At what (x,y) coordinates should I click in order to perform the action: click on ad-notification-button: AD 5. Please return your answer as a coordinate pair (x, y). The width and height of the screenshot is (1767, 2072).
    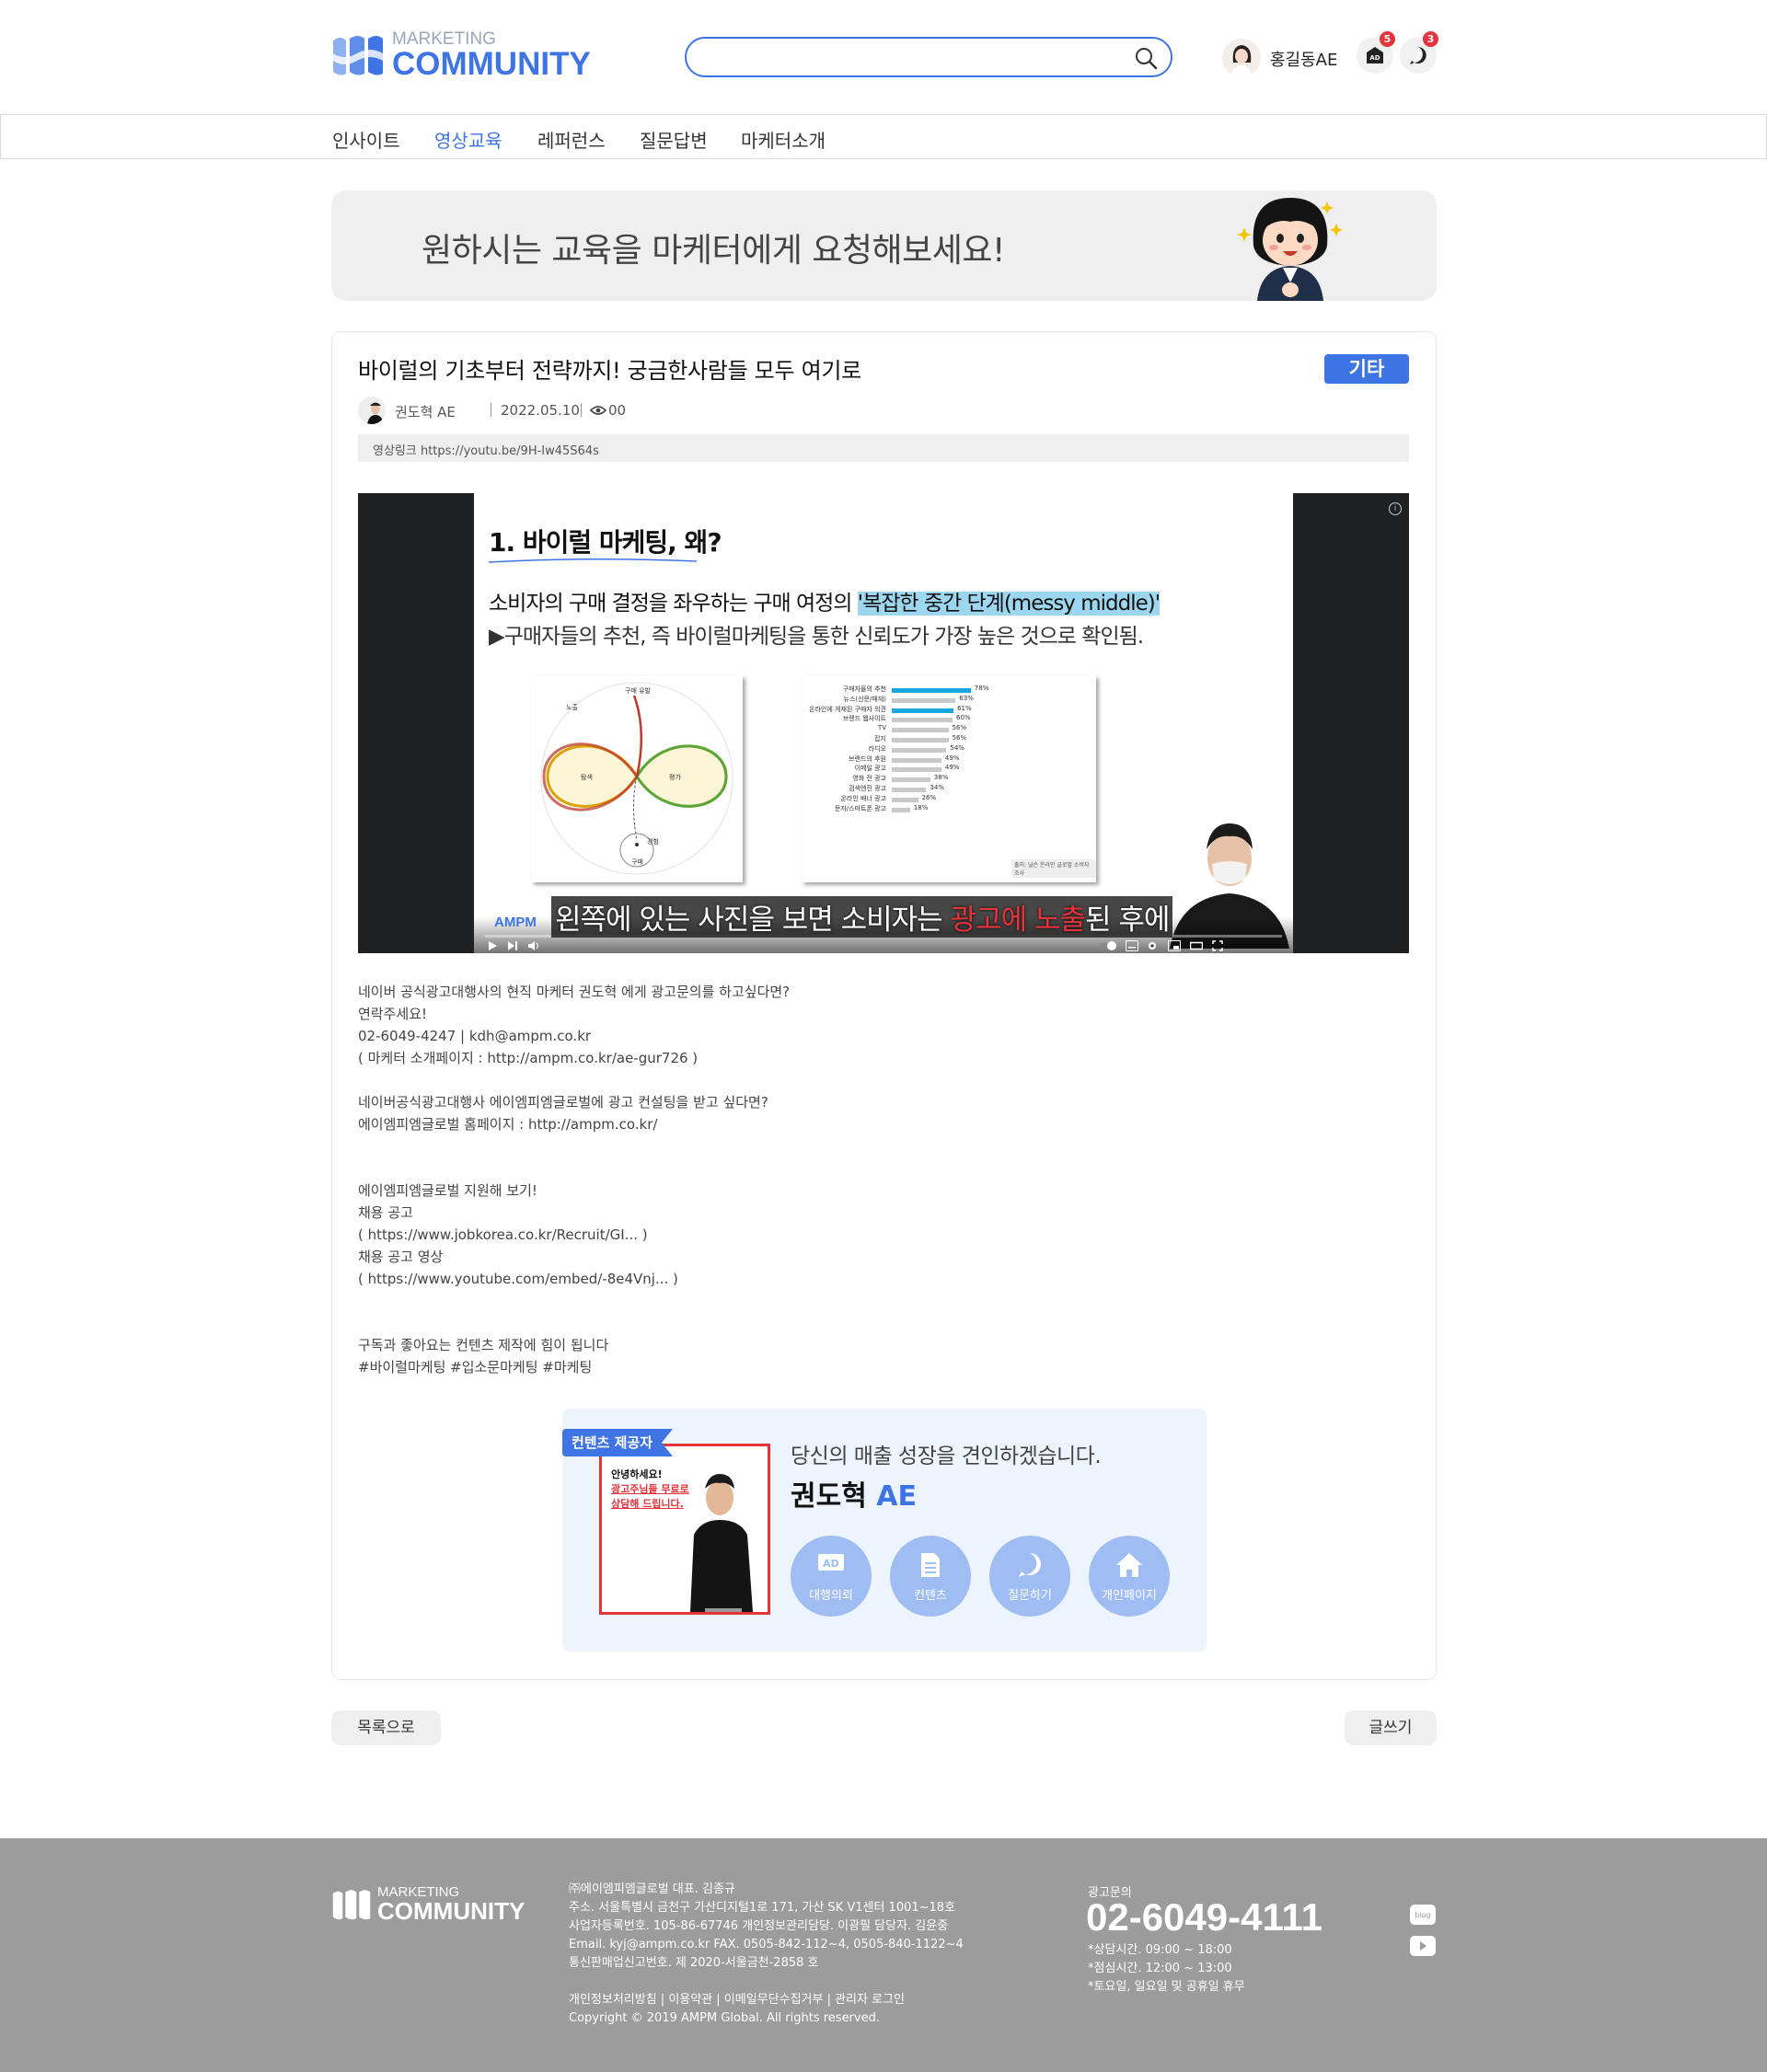
    Looking at the image, I should click on (1376, 52).